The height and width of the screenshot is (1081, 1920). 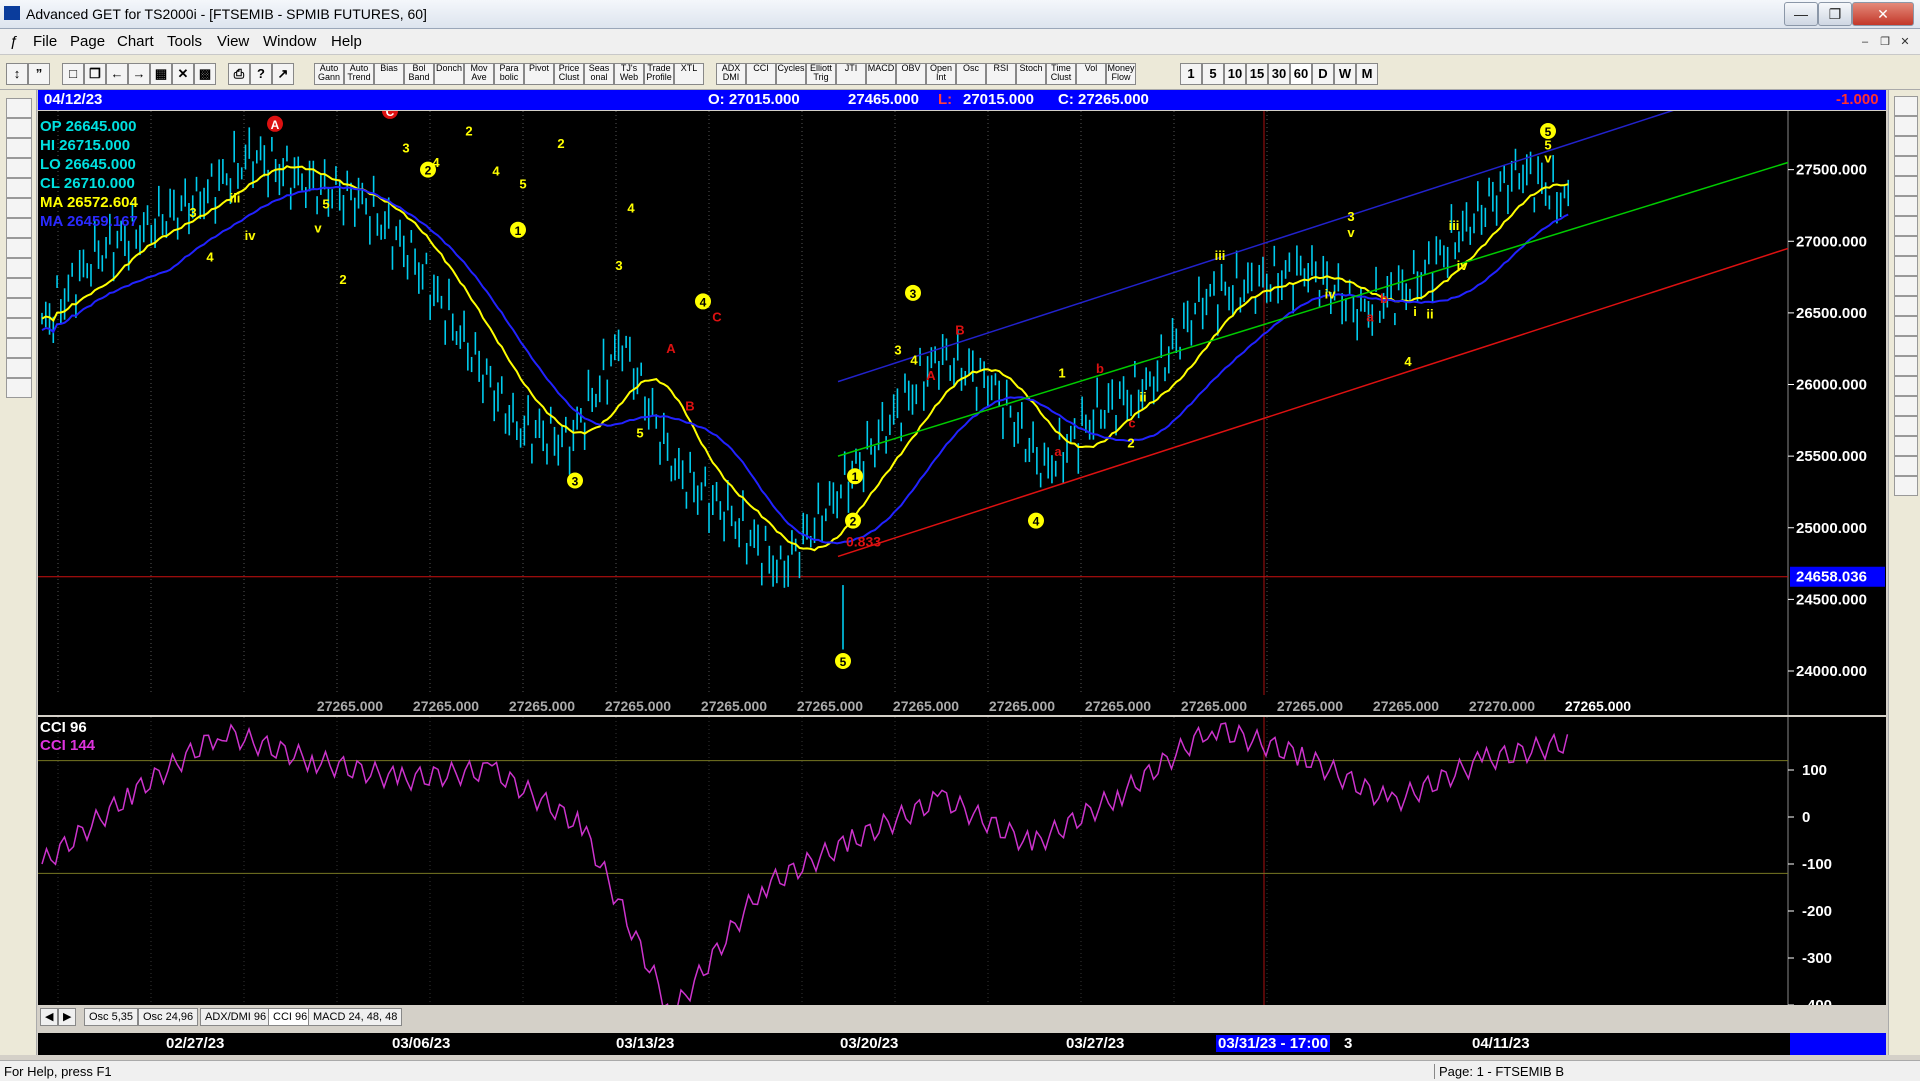 What do you see at coordinates (1906, 466) in the screenshot?
I see `list-tool-icon` at bounding box center [1906, 466].